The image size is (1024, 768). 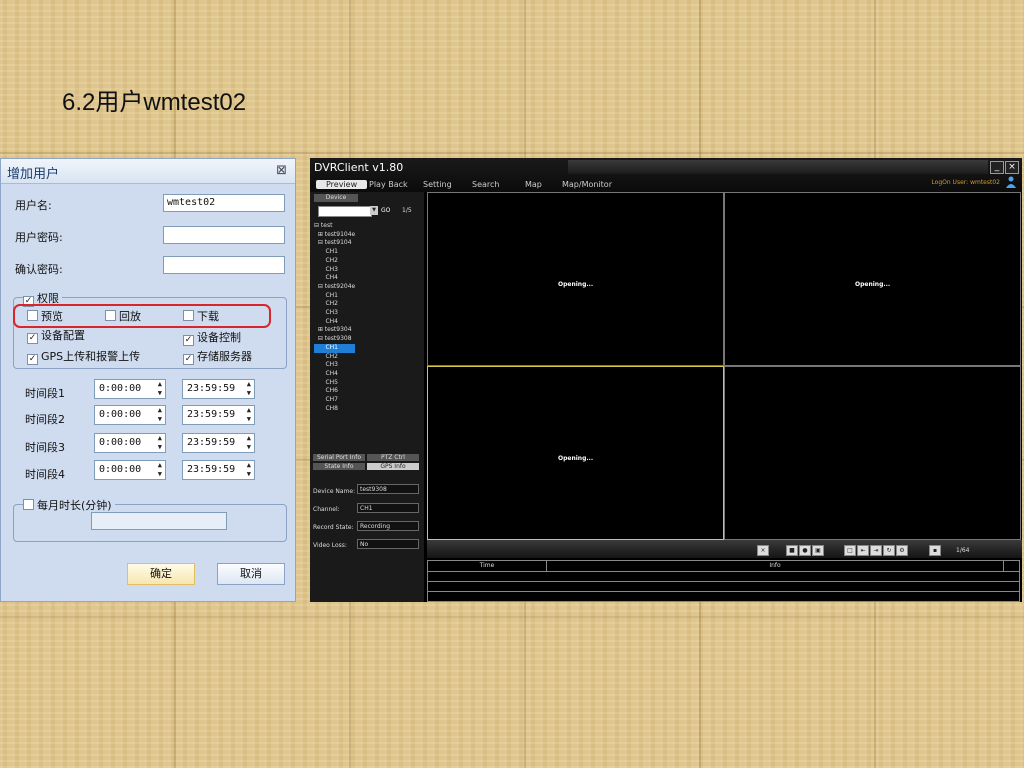 What do you see at coordinates (393, 457) in the screenshot?
I see `tab-ptz-ctrl: PTZ Ctrl` at bounding box center [393, 457].